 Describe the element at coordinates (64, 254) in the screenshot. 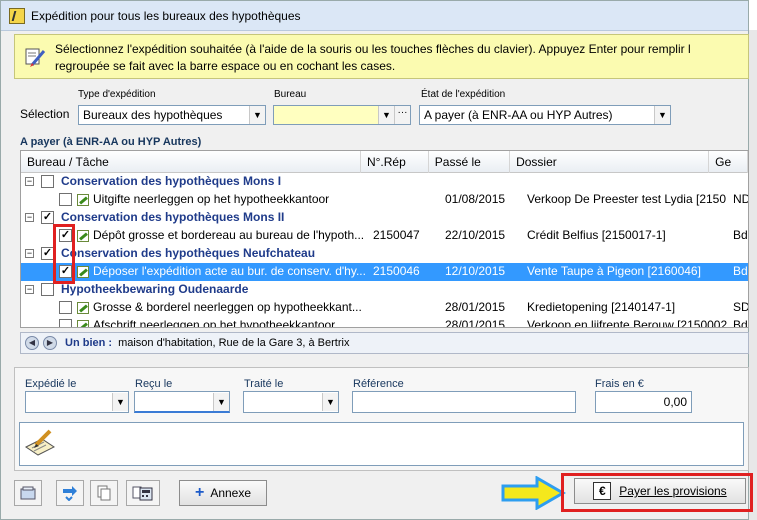

I see `highlight-checkbox-annotation` at that location.